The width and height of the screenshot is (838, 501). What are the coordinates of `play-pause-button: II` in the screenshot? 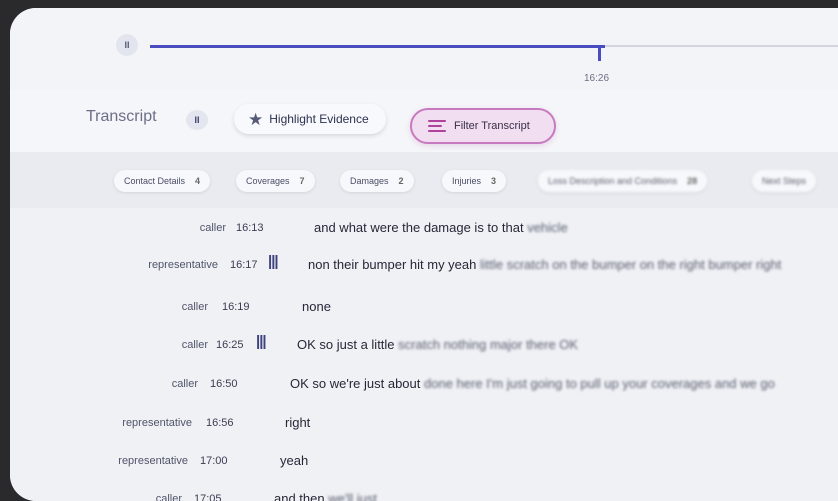 It's located at (127, 45).